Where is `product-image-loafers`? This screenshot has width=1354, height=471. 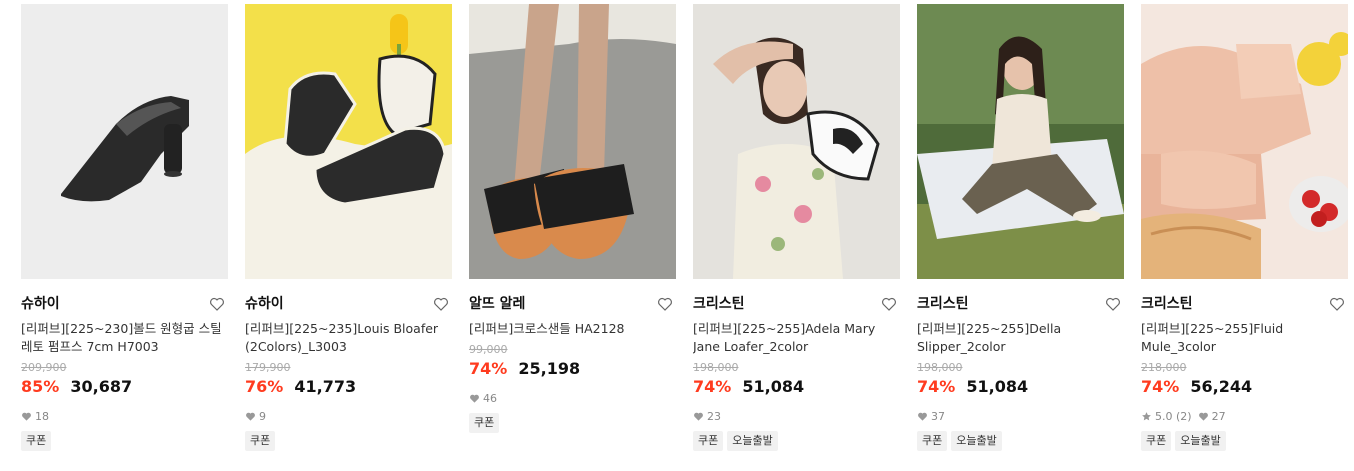 product-image-loafers is located at coordinates (348, 141).